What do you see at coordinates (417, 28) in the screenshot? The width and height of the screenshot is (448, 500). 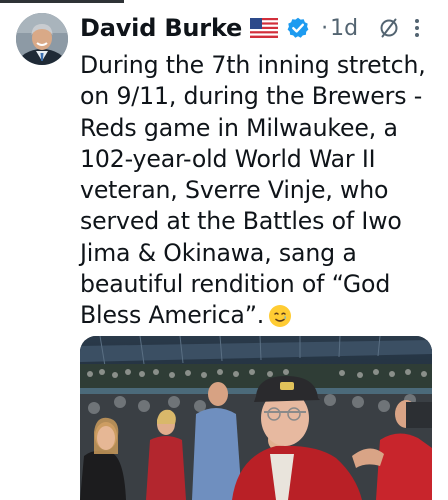 I see `more-options-icon` at bounding box center [417, 28].